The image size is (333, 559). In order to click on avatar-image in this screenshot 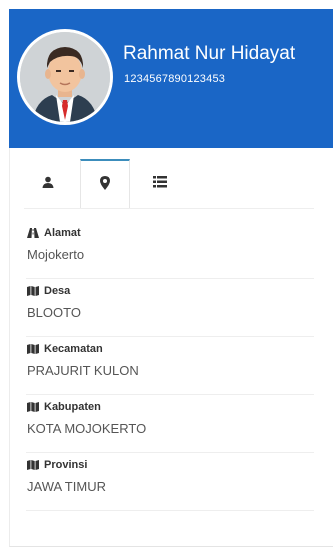, I will do `click(65, 77)`.